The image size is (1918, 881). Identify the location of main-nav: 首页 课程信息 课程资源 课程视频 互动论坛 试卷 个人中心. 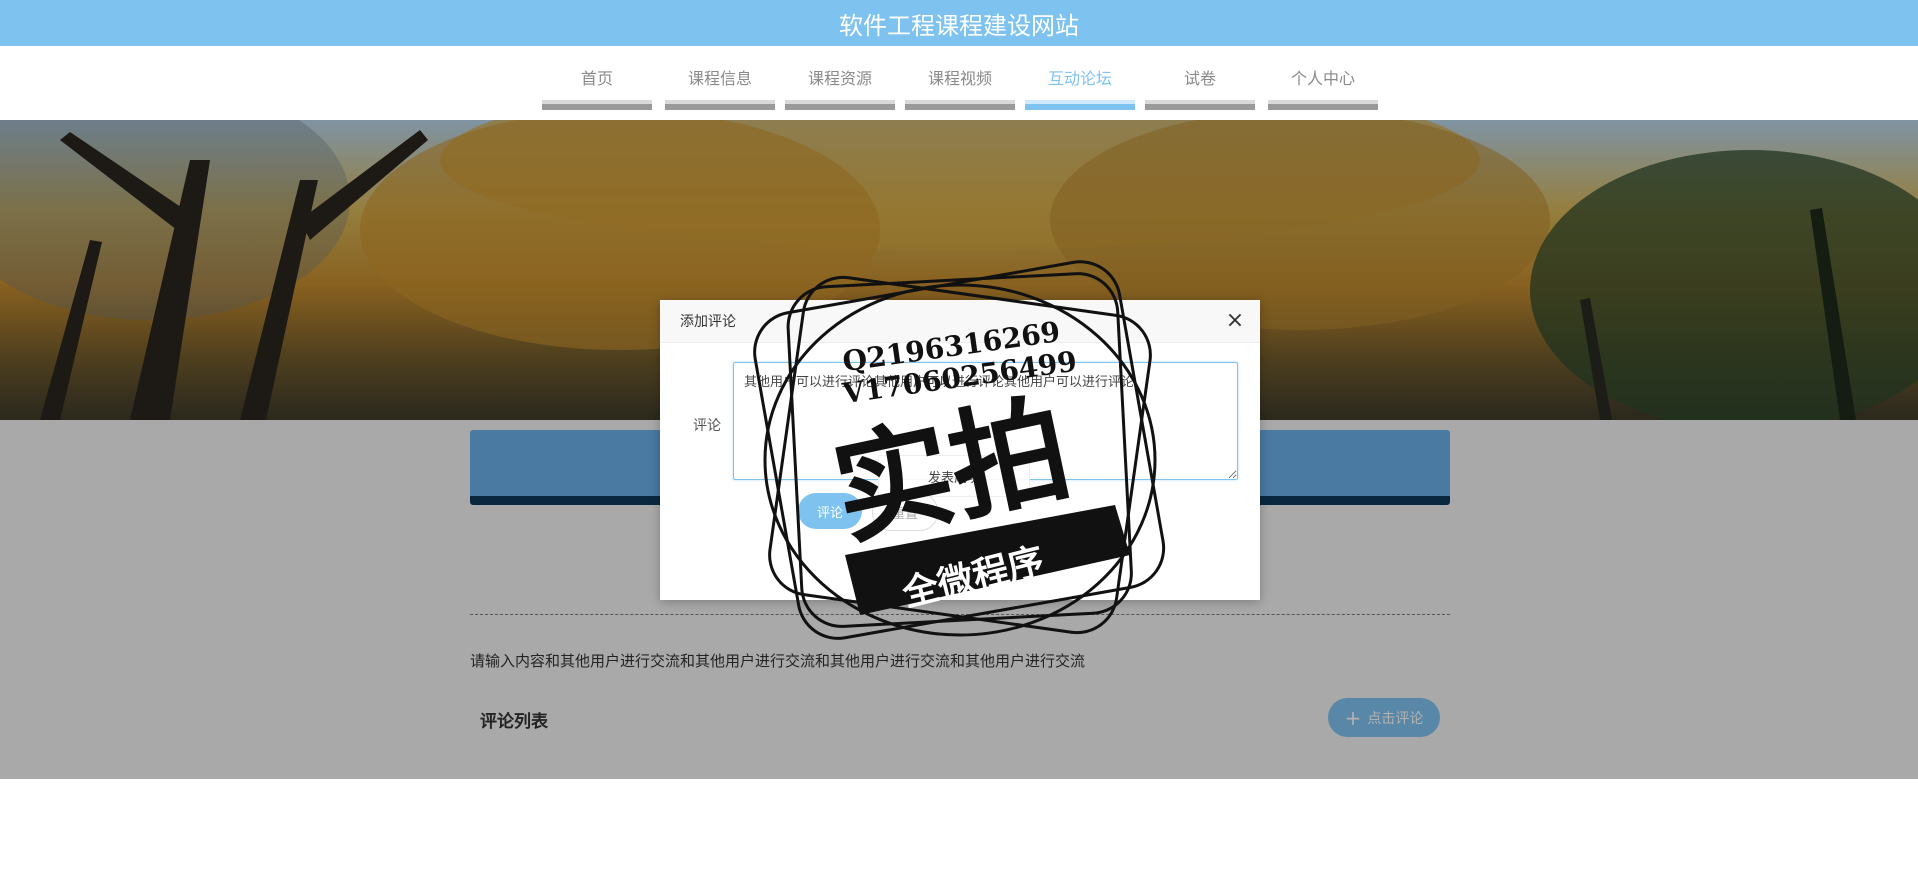
(959, 83).